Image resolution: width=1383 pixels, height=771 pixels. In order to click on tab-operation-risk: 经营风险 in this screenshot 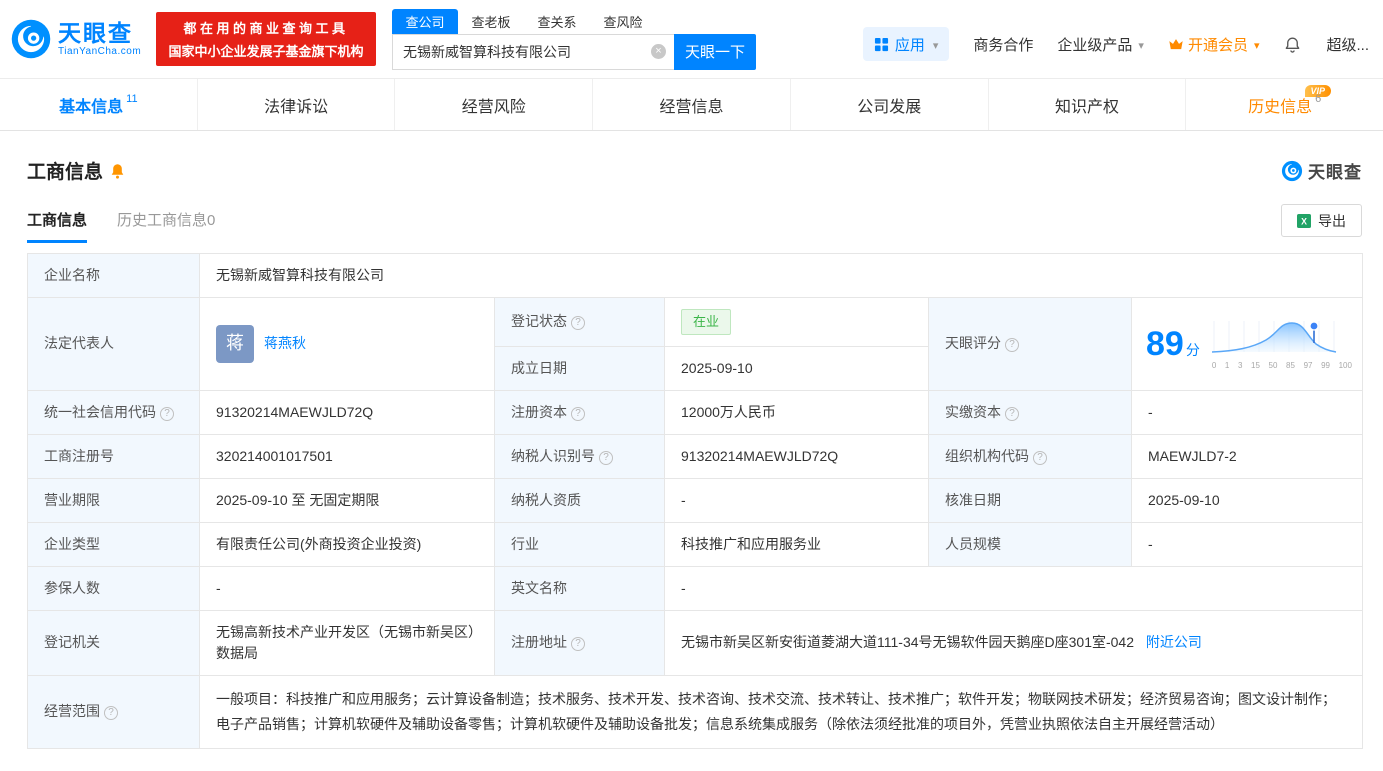, I will do `click(494, 104)`.